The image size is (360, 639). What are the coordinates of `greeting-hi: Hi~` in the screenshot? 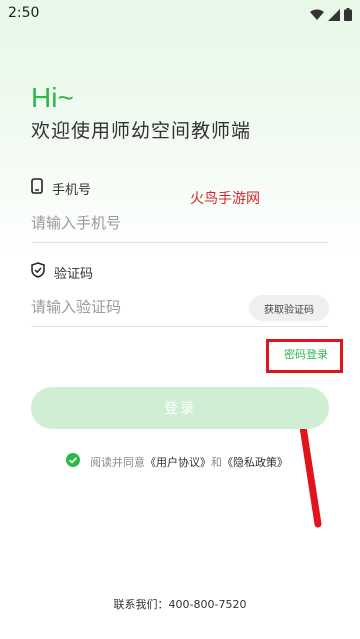 It's located at (52, 97).